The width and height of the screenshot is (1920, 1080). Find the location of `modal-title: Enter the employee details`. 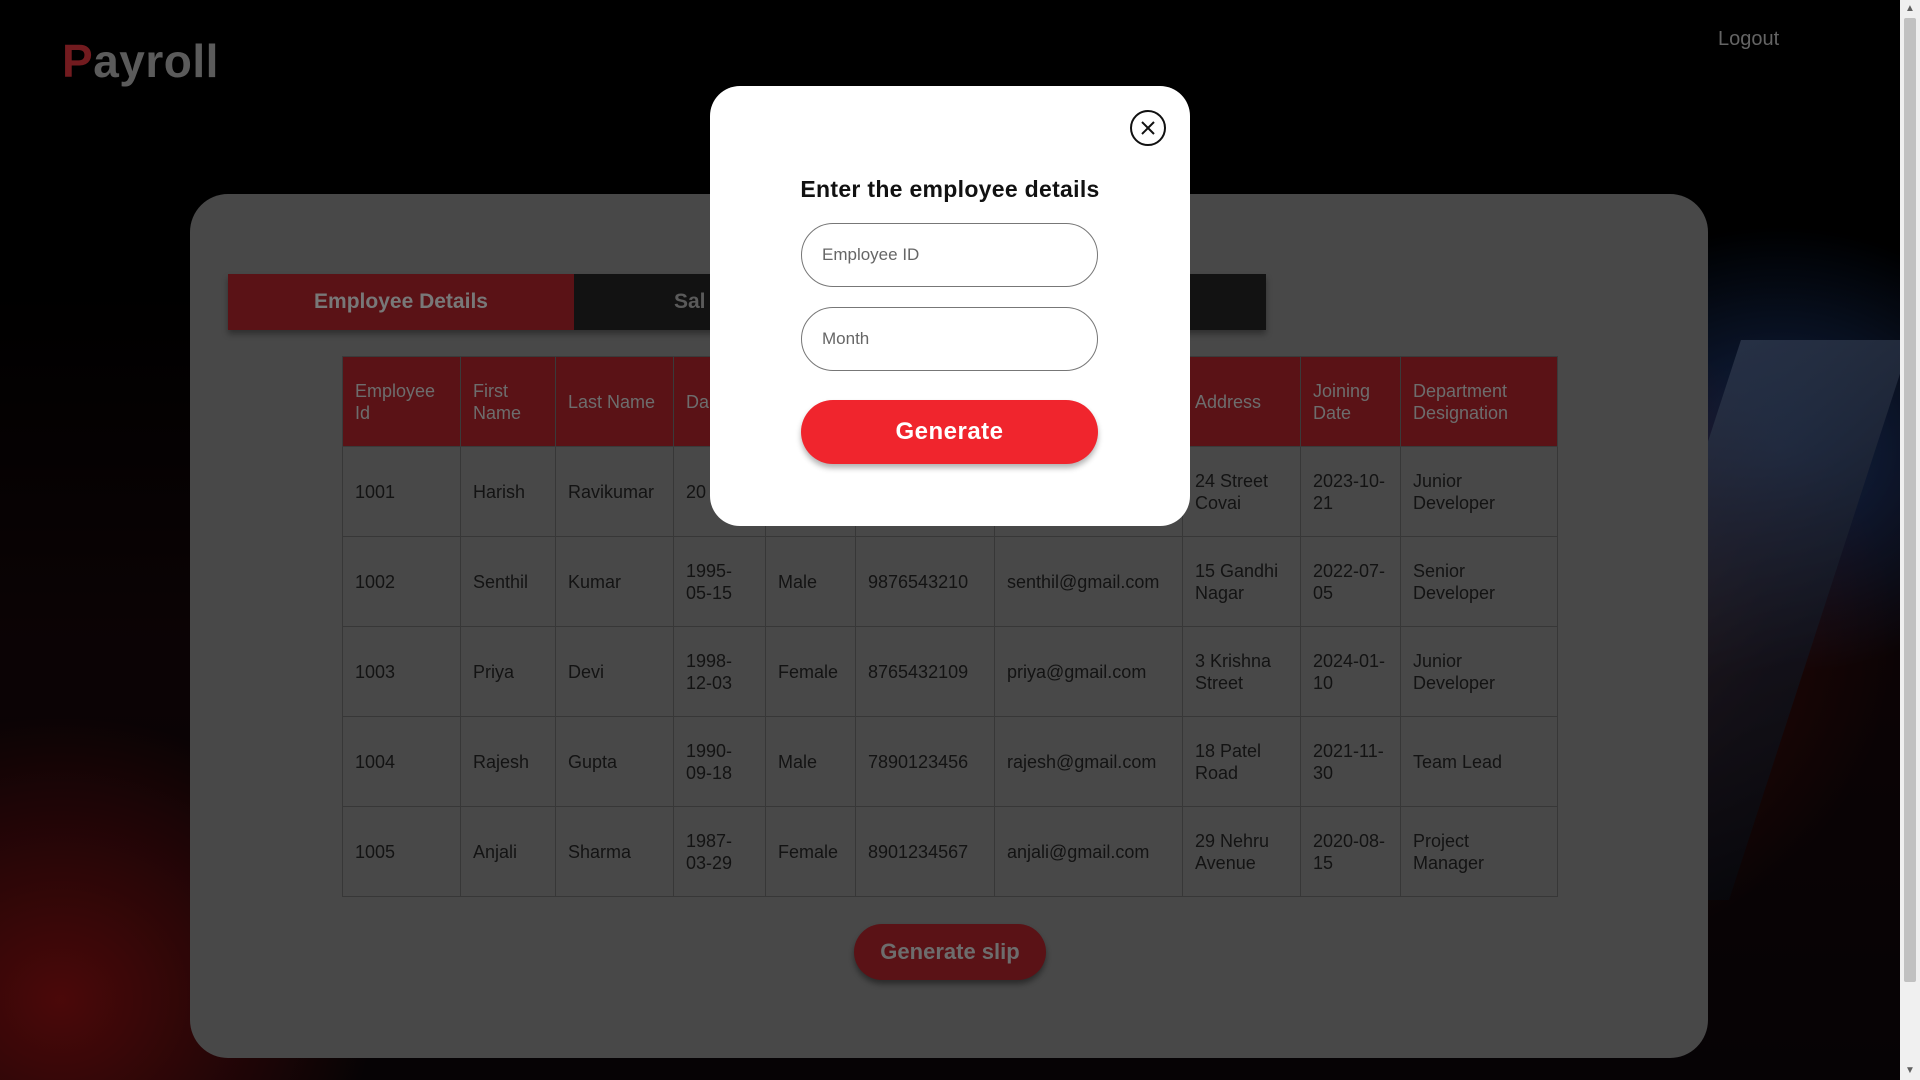

modal-title: Enter the employee details is located at coordinates (950, 189).